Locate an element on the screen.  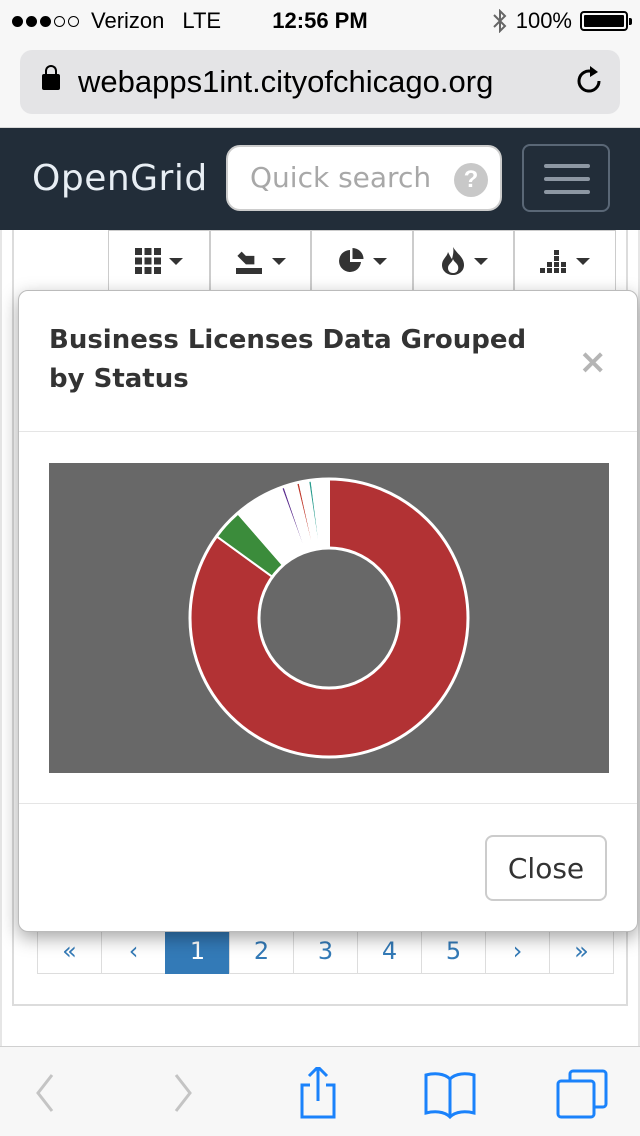
bar-chart-button is located at coordinates (565, 261).